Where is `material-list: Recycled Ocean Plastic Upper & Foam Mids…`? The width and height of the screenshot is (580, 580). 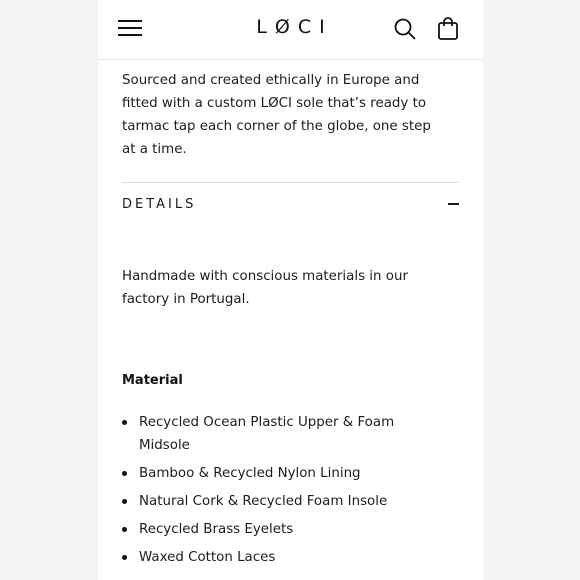 material-list: Recycled Ocean Plastic Upper & Foam Mids… is located at coordinates (272, 492).